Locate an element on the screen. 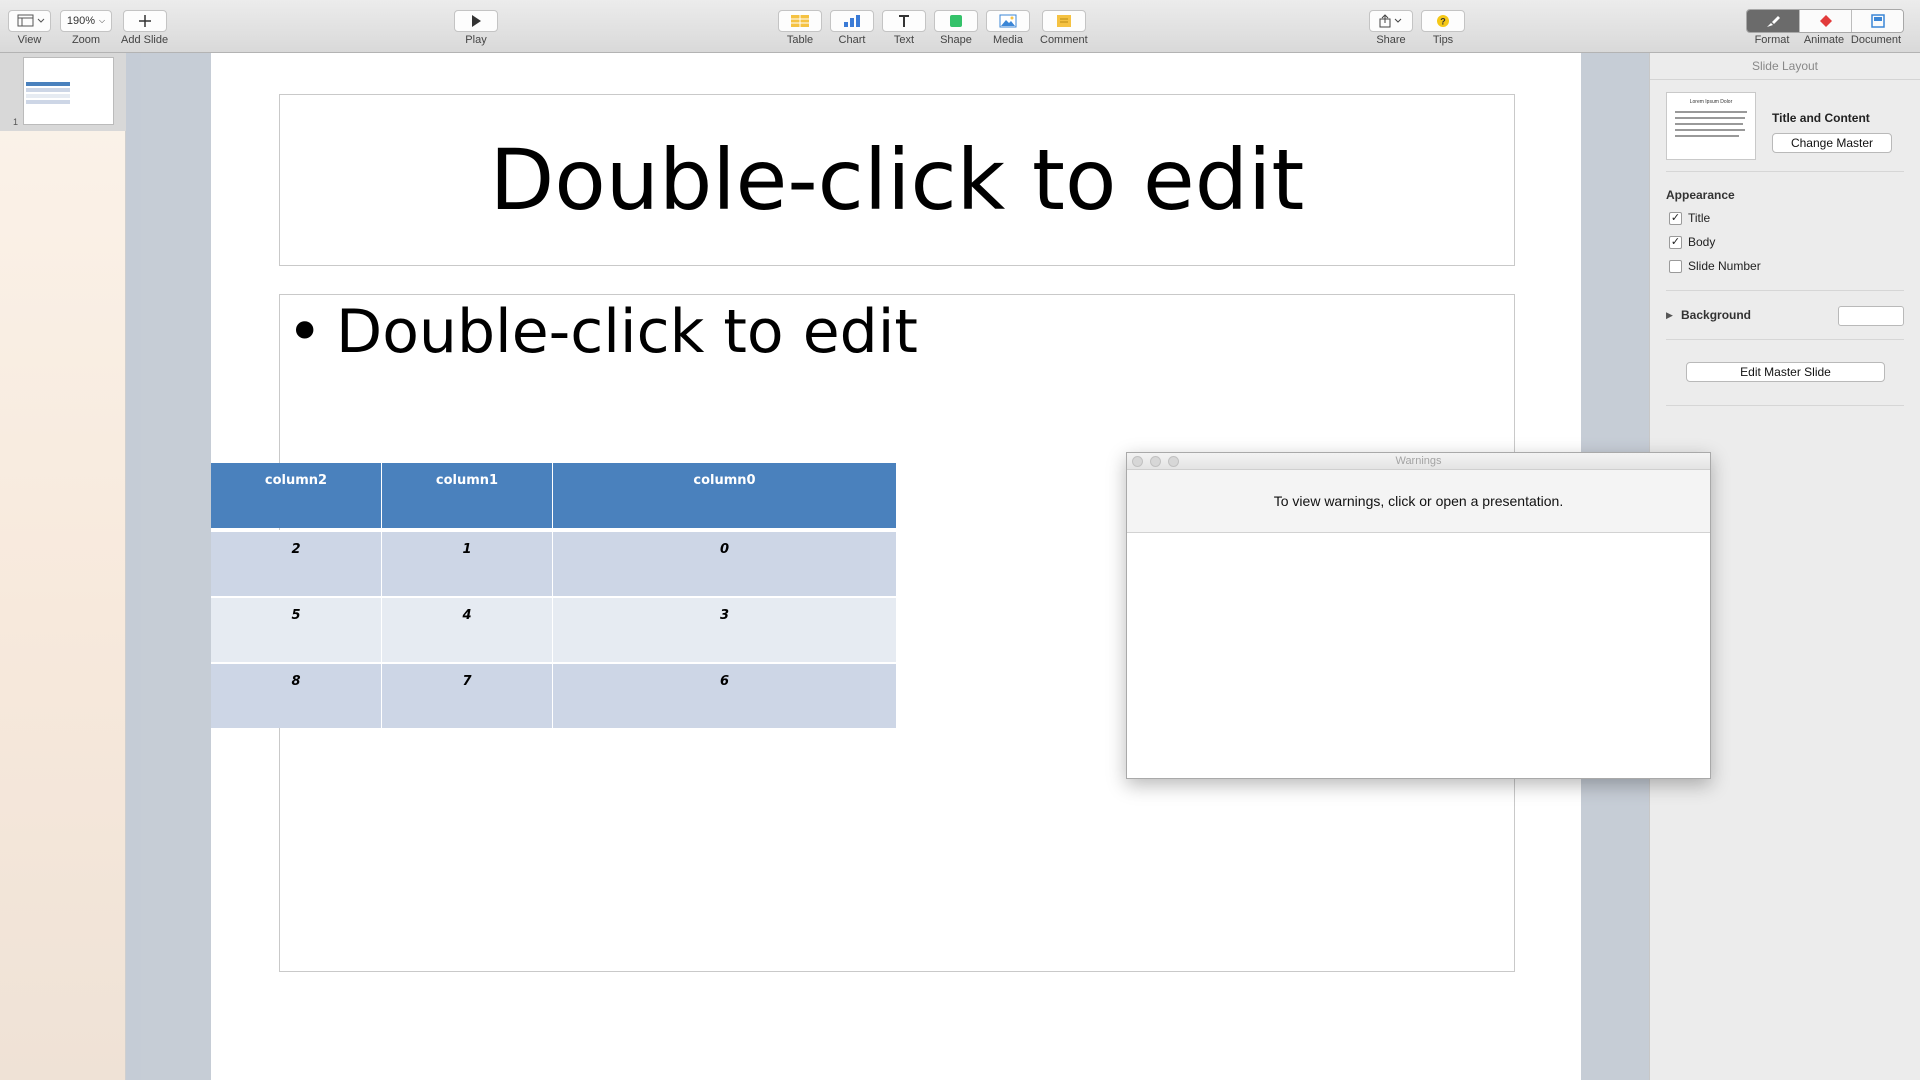  plus-icon is located at coordinates (144, 21).